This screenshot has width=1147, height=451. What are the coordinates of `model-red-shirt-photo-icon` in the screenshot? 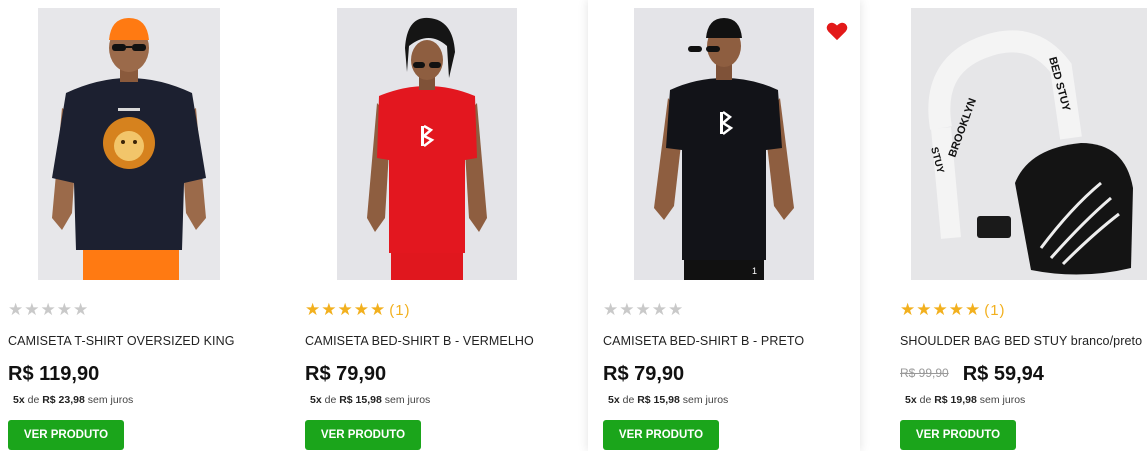 It's located at (427, 144).